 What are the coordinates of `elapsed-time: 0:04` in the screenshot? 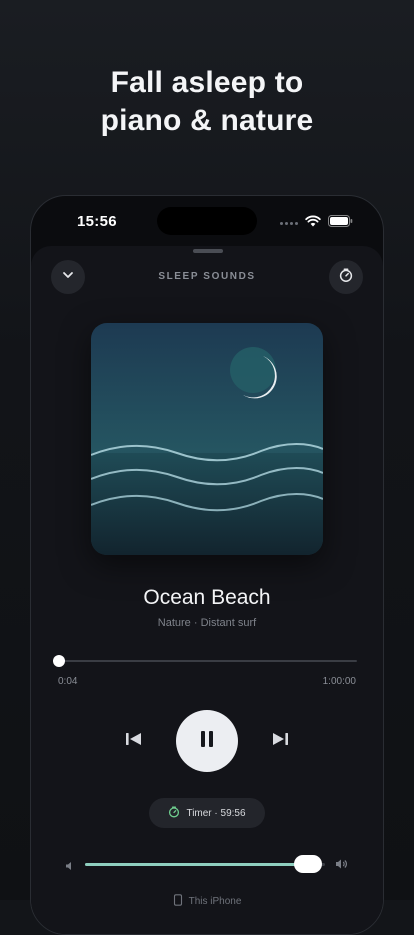 It's located at (67, 681).